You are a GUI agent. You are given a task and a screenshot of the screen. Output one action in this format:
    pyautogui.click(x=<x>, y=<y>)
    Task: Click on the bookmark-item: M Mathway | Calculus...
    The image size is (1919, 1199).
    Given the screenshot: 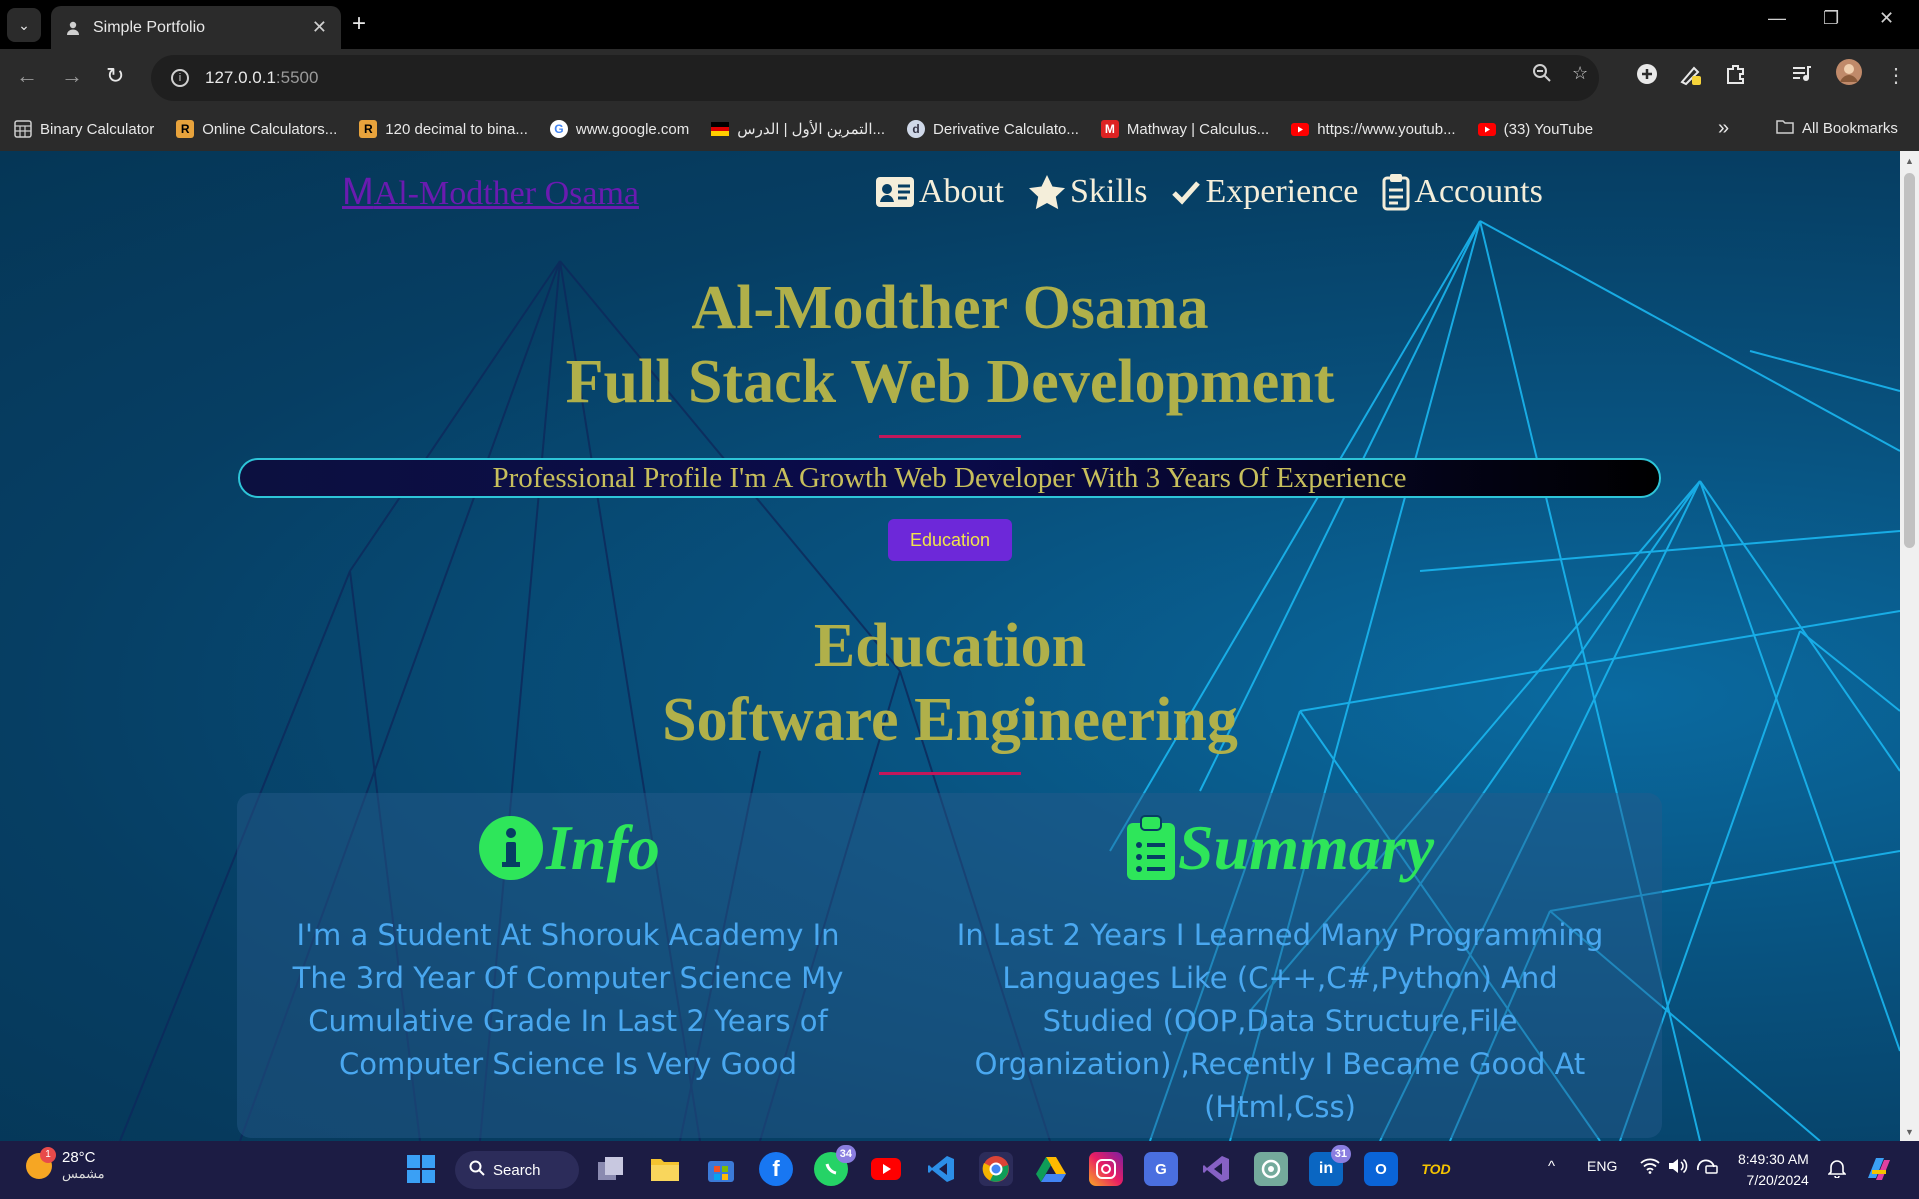 What is the action you would take?
    pyautogui.click(x=1184, y=129)
    